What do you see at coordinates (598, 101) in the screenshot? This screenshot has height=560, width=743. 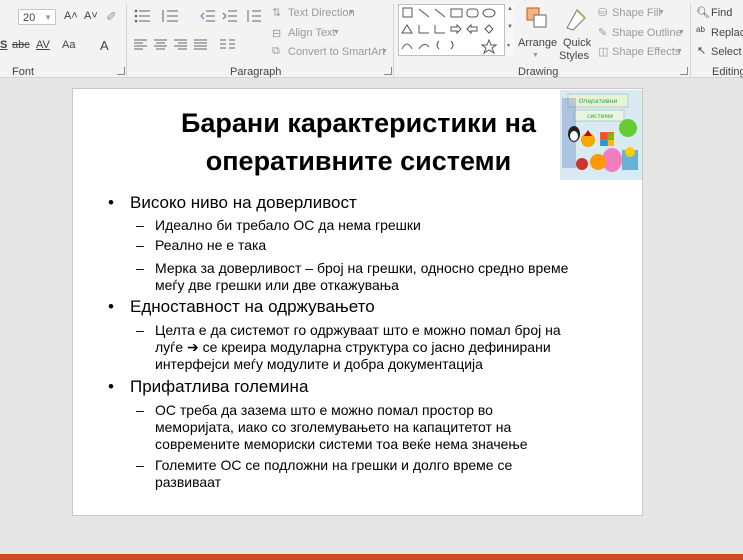 I see `logo-text-line1: Оперативни` at bounding box center [598, 101].